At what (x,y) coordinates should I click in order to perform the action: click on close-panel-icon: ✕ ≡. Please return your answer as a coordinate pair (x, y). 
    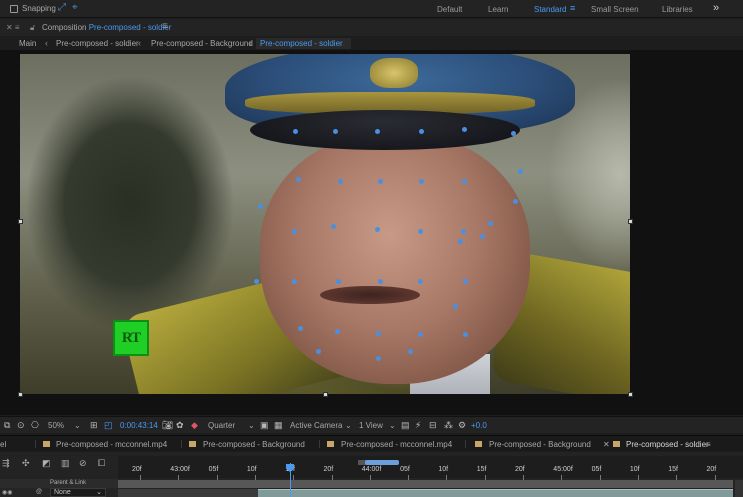
    Looking at the image, I should click on (13, 27).